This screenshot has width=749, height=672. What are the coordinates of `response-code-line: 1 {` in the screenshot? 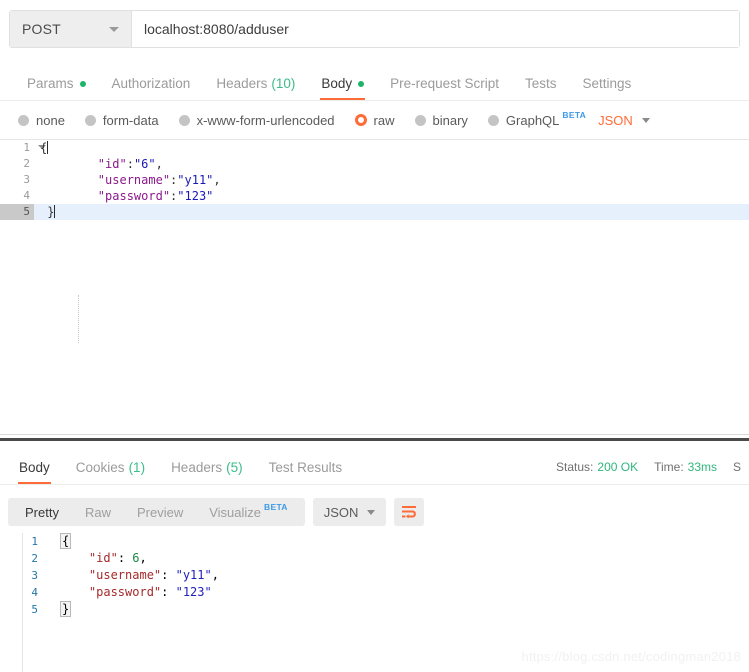 It's located at (374, 541).